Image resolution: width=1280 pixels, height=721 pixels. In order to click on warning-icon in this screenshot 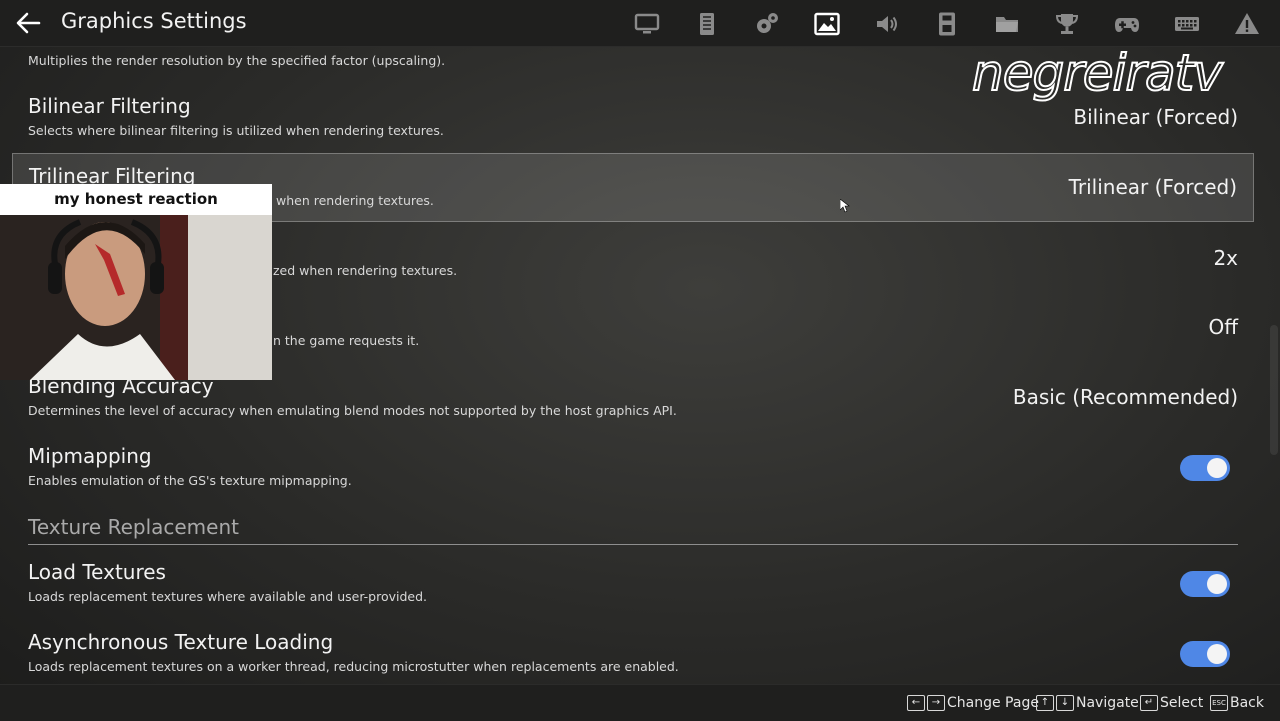, I will do `click(1247, 24)`.